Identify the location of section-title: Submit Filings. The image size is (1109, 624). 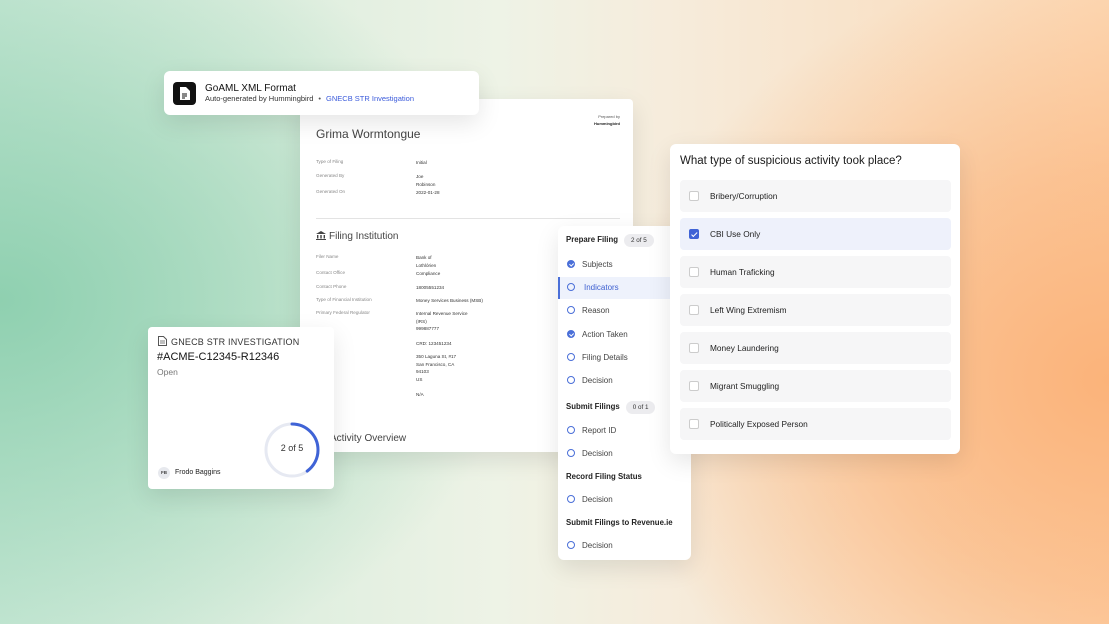
(593, 406).